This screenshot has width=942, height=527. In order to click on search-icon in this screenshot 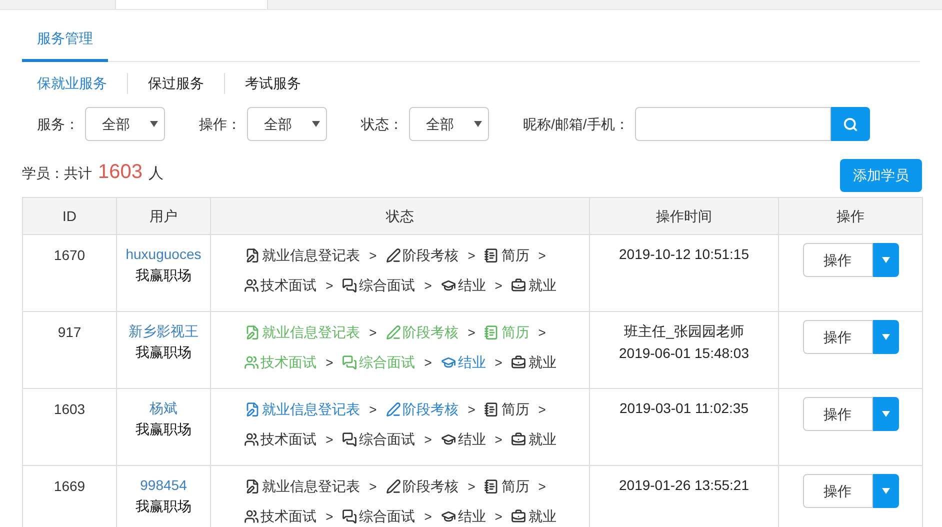, I will do `click(850, 124)`.